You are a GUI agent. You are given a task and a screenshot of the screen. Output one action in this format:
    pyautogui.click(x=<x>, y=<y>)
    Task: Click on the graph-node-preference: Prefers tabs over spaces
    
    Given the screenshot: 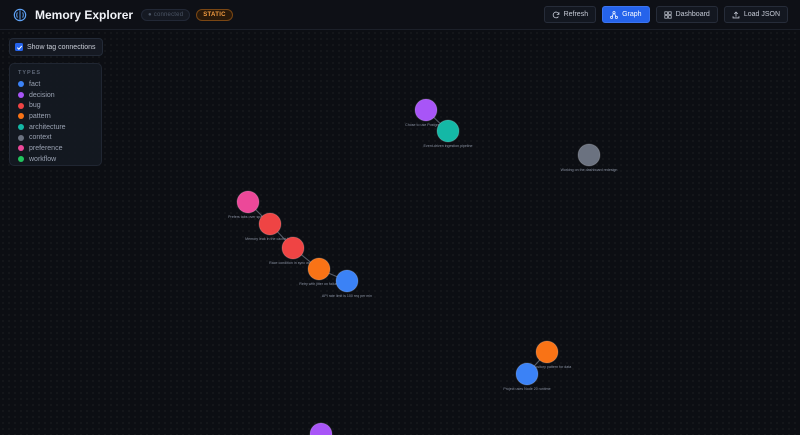 What is the action you would take?
    pyautogui.click(x=248, y=204)
    